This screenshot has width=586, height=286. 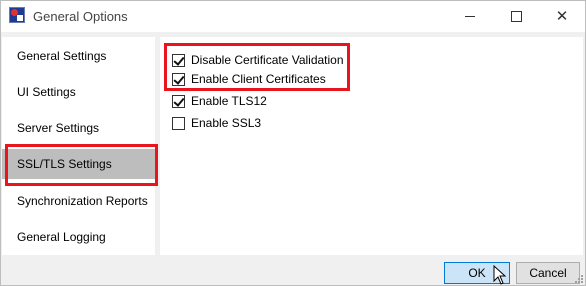 I want to click on sidebar-item-label: Server Settings, so click(x=58, y=128).